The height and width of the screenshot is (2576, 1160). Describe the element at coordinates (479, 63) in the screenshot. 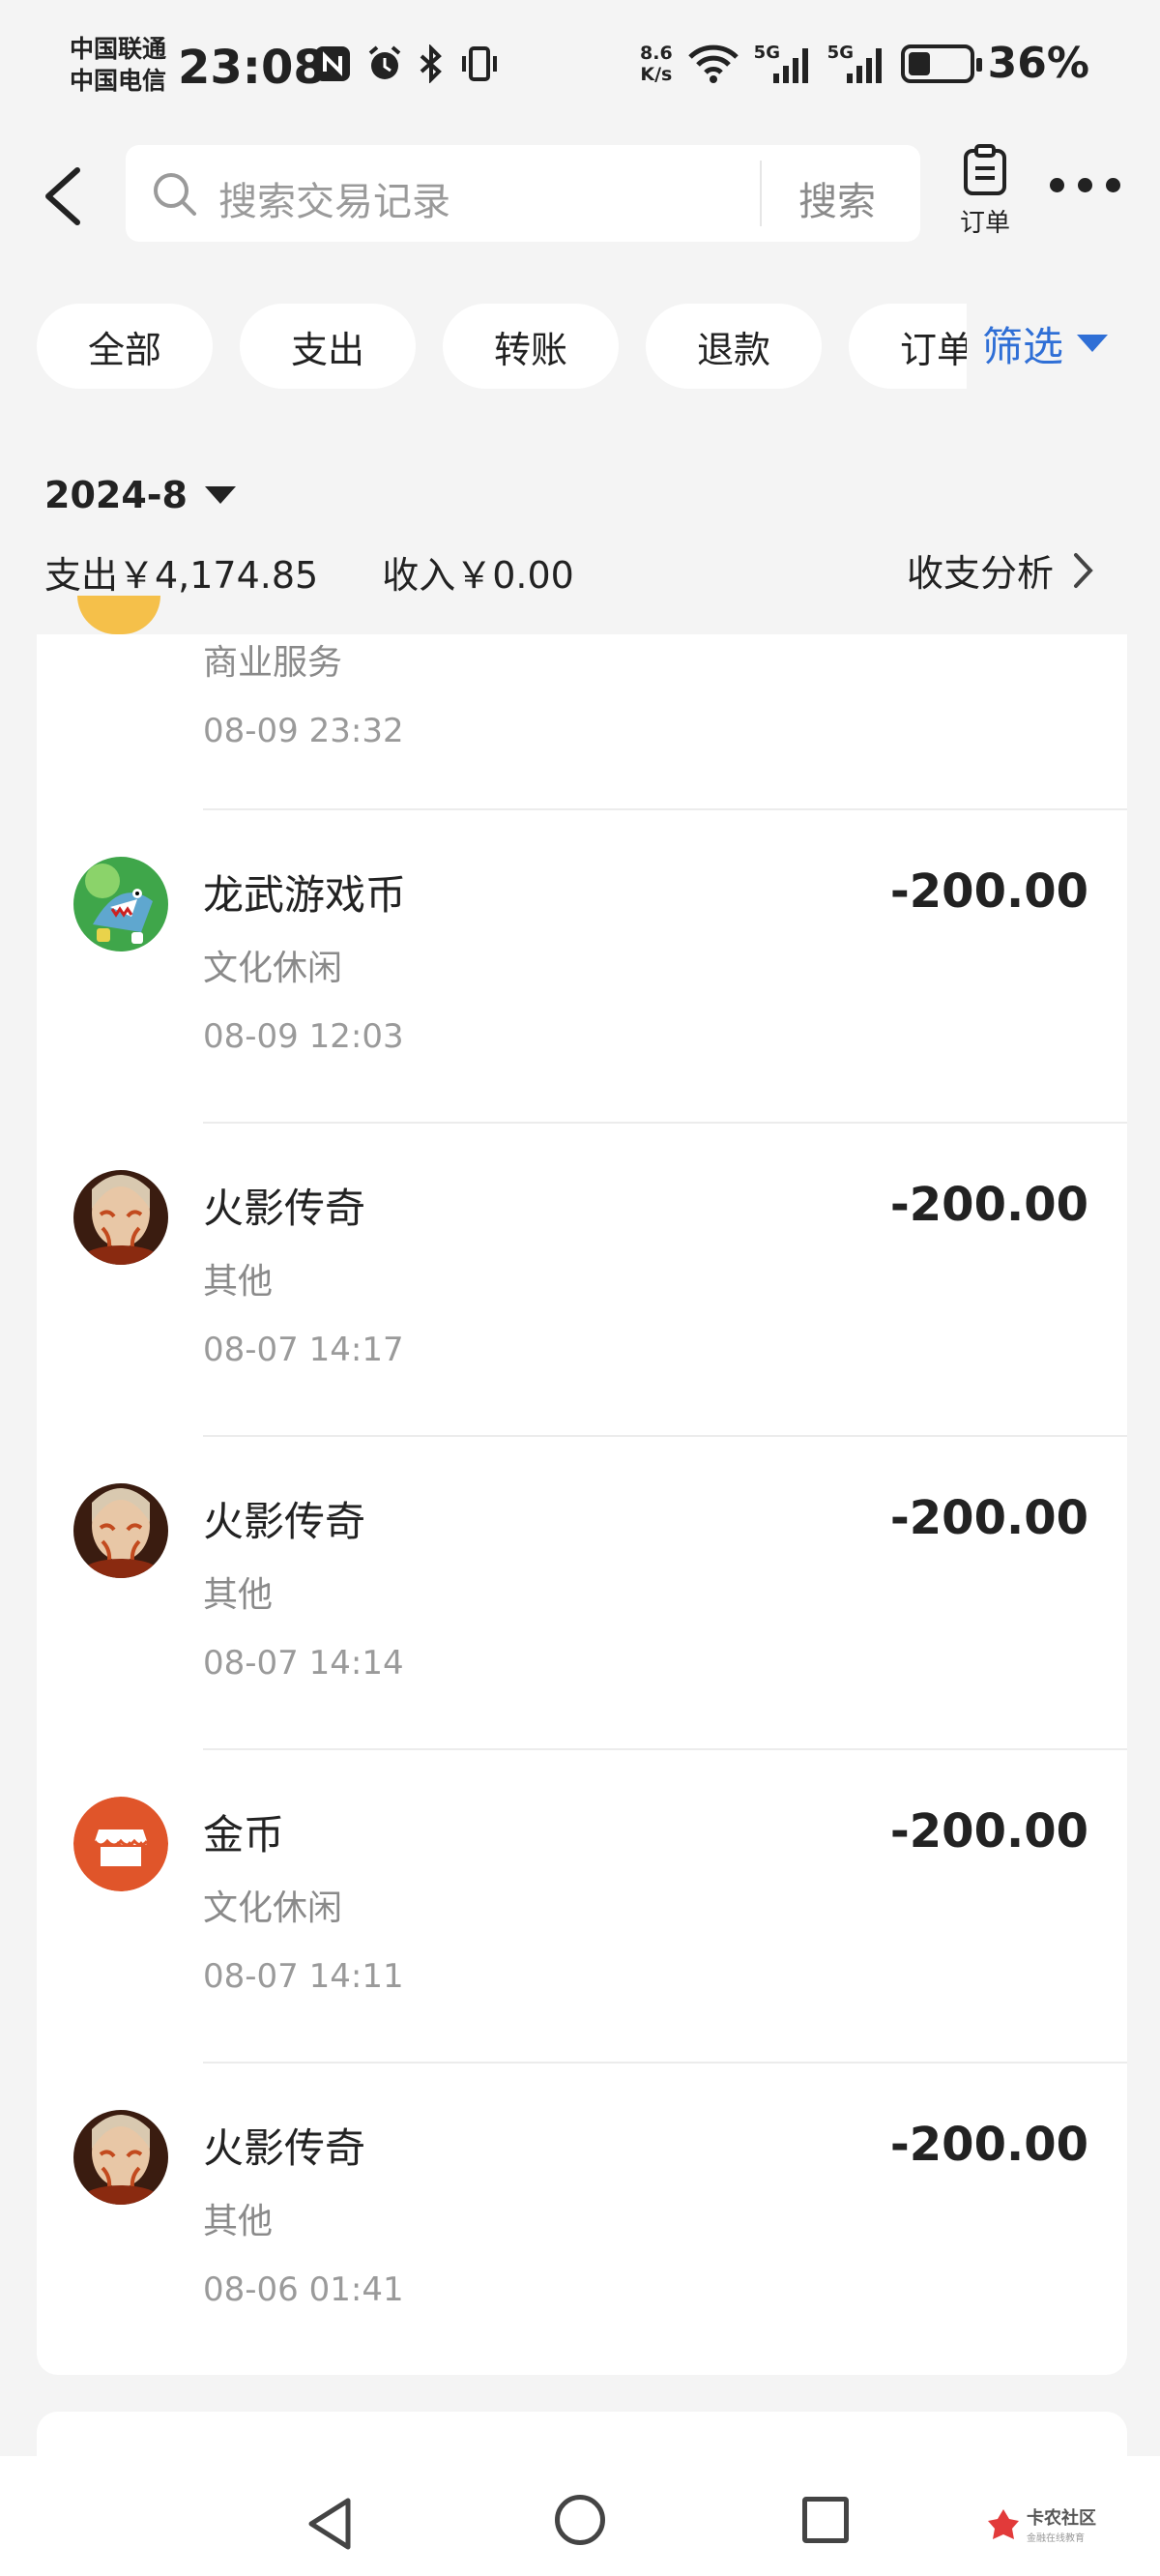

I see `vibrate-icon` at that location.